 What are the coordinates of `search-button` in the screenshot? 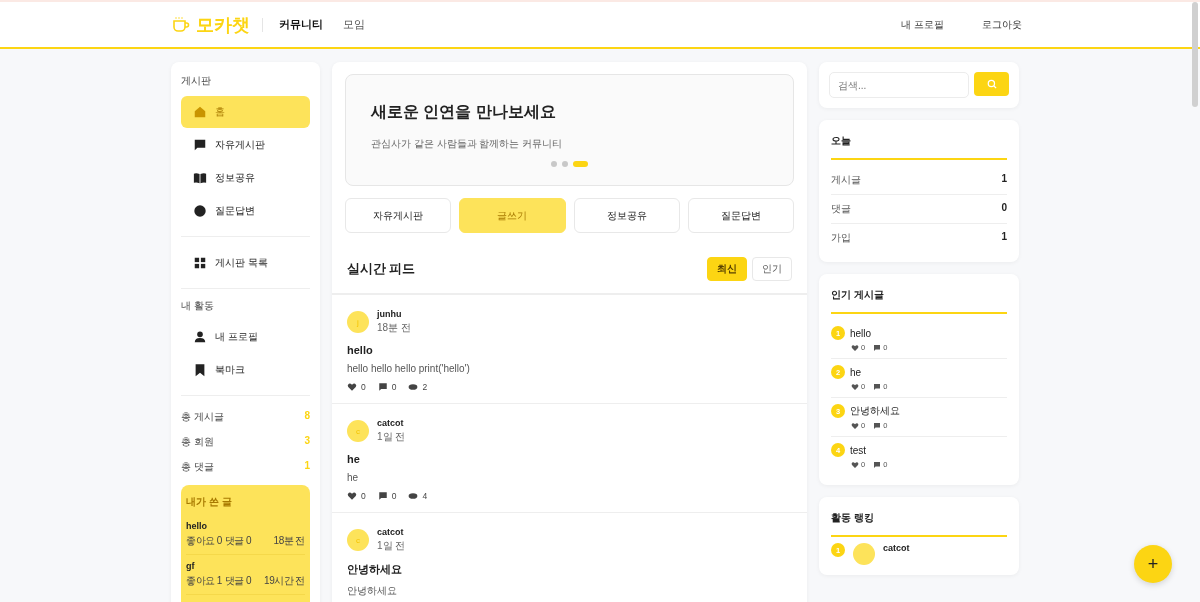 It's located at (991, 84).